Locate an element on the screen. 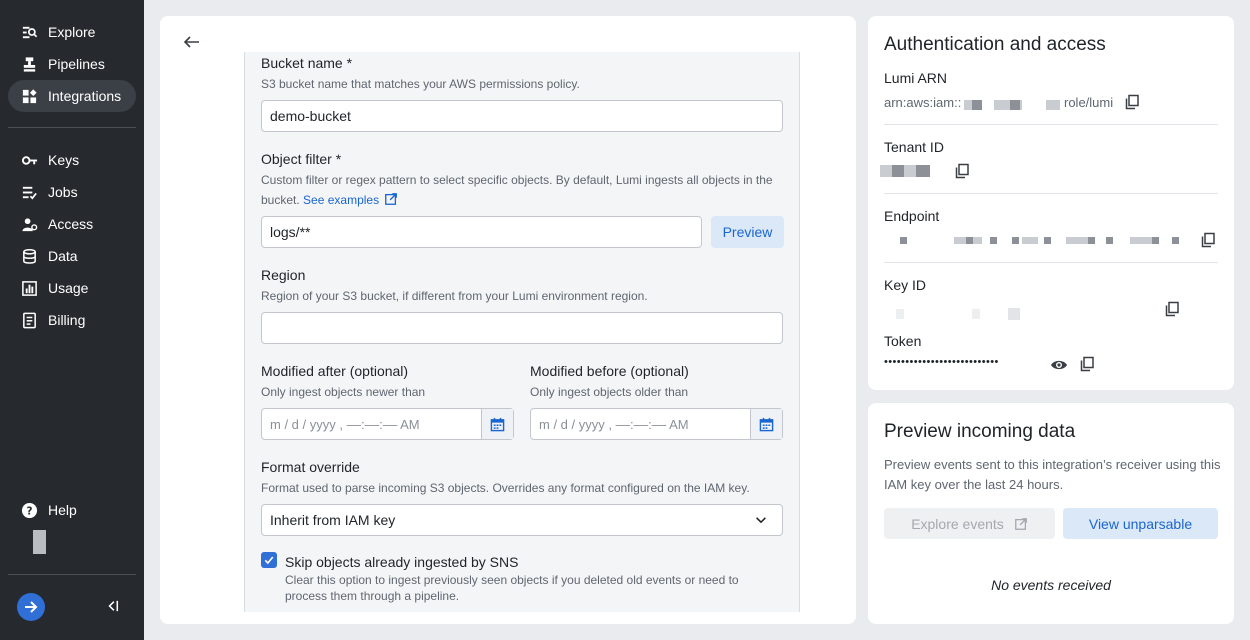  object-filter-input: logs/** is located at coordinates (481, 232).